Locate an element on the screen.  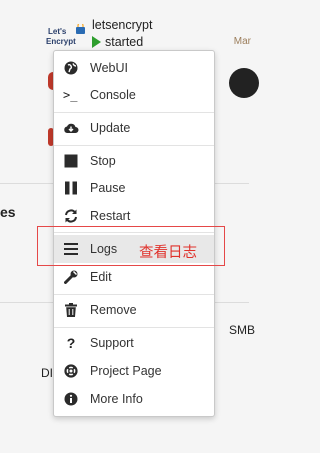
letsencrypt-logo: Let's Encrypt is located at coordinates (65, 35).